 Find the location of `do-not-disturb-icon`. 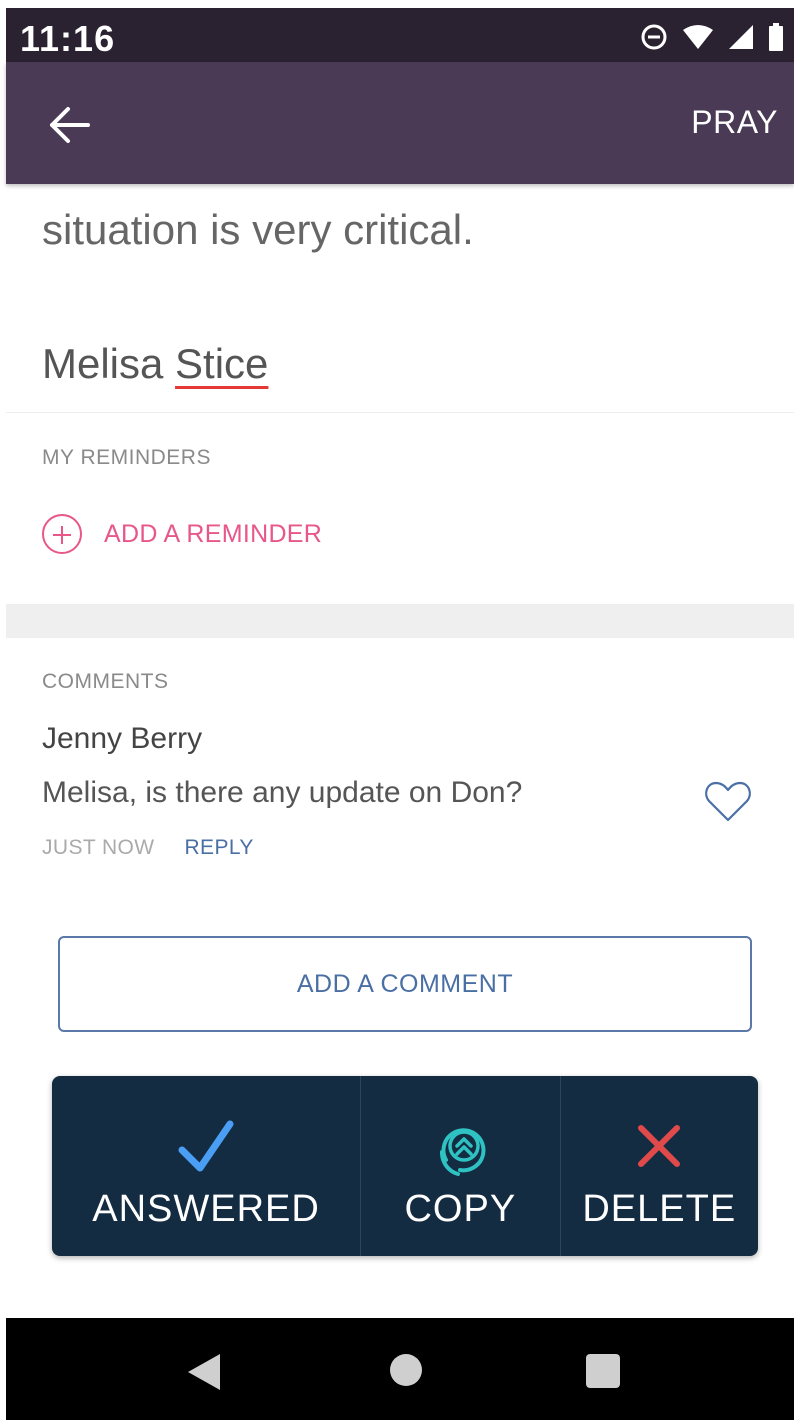

do-not-disturb-icon is located at coordinates (654, 37).